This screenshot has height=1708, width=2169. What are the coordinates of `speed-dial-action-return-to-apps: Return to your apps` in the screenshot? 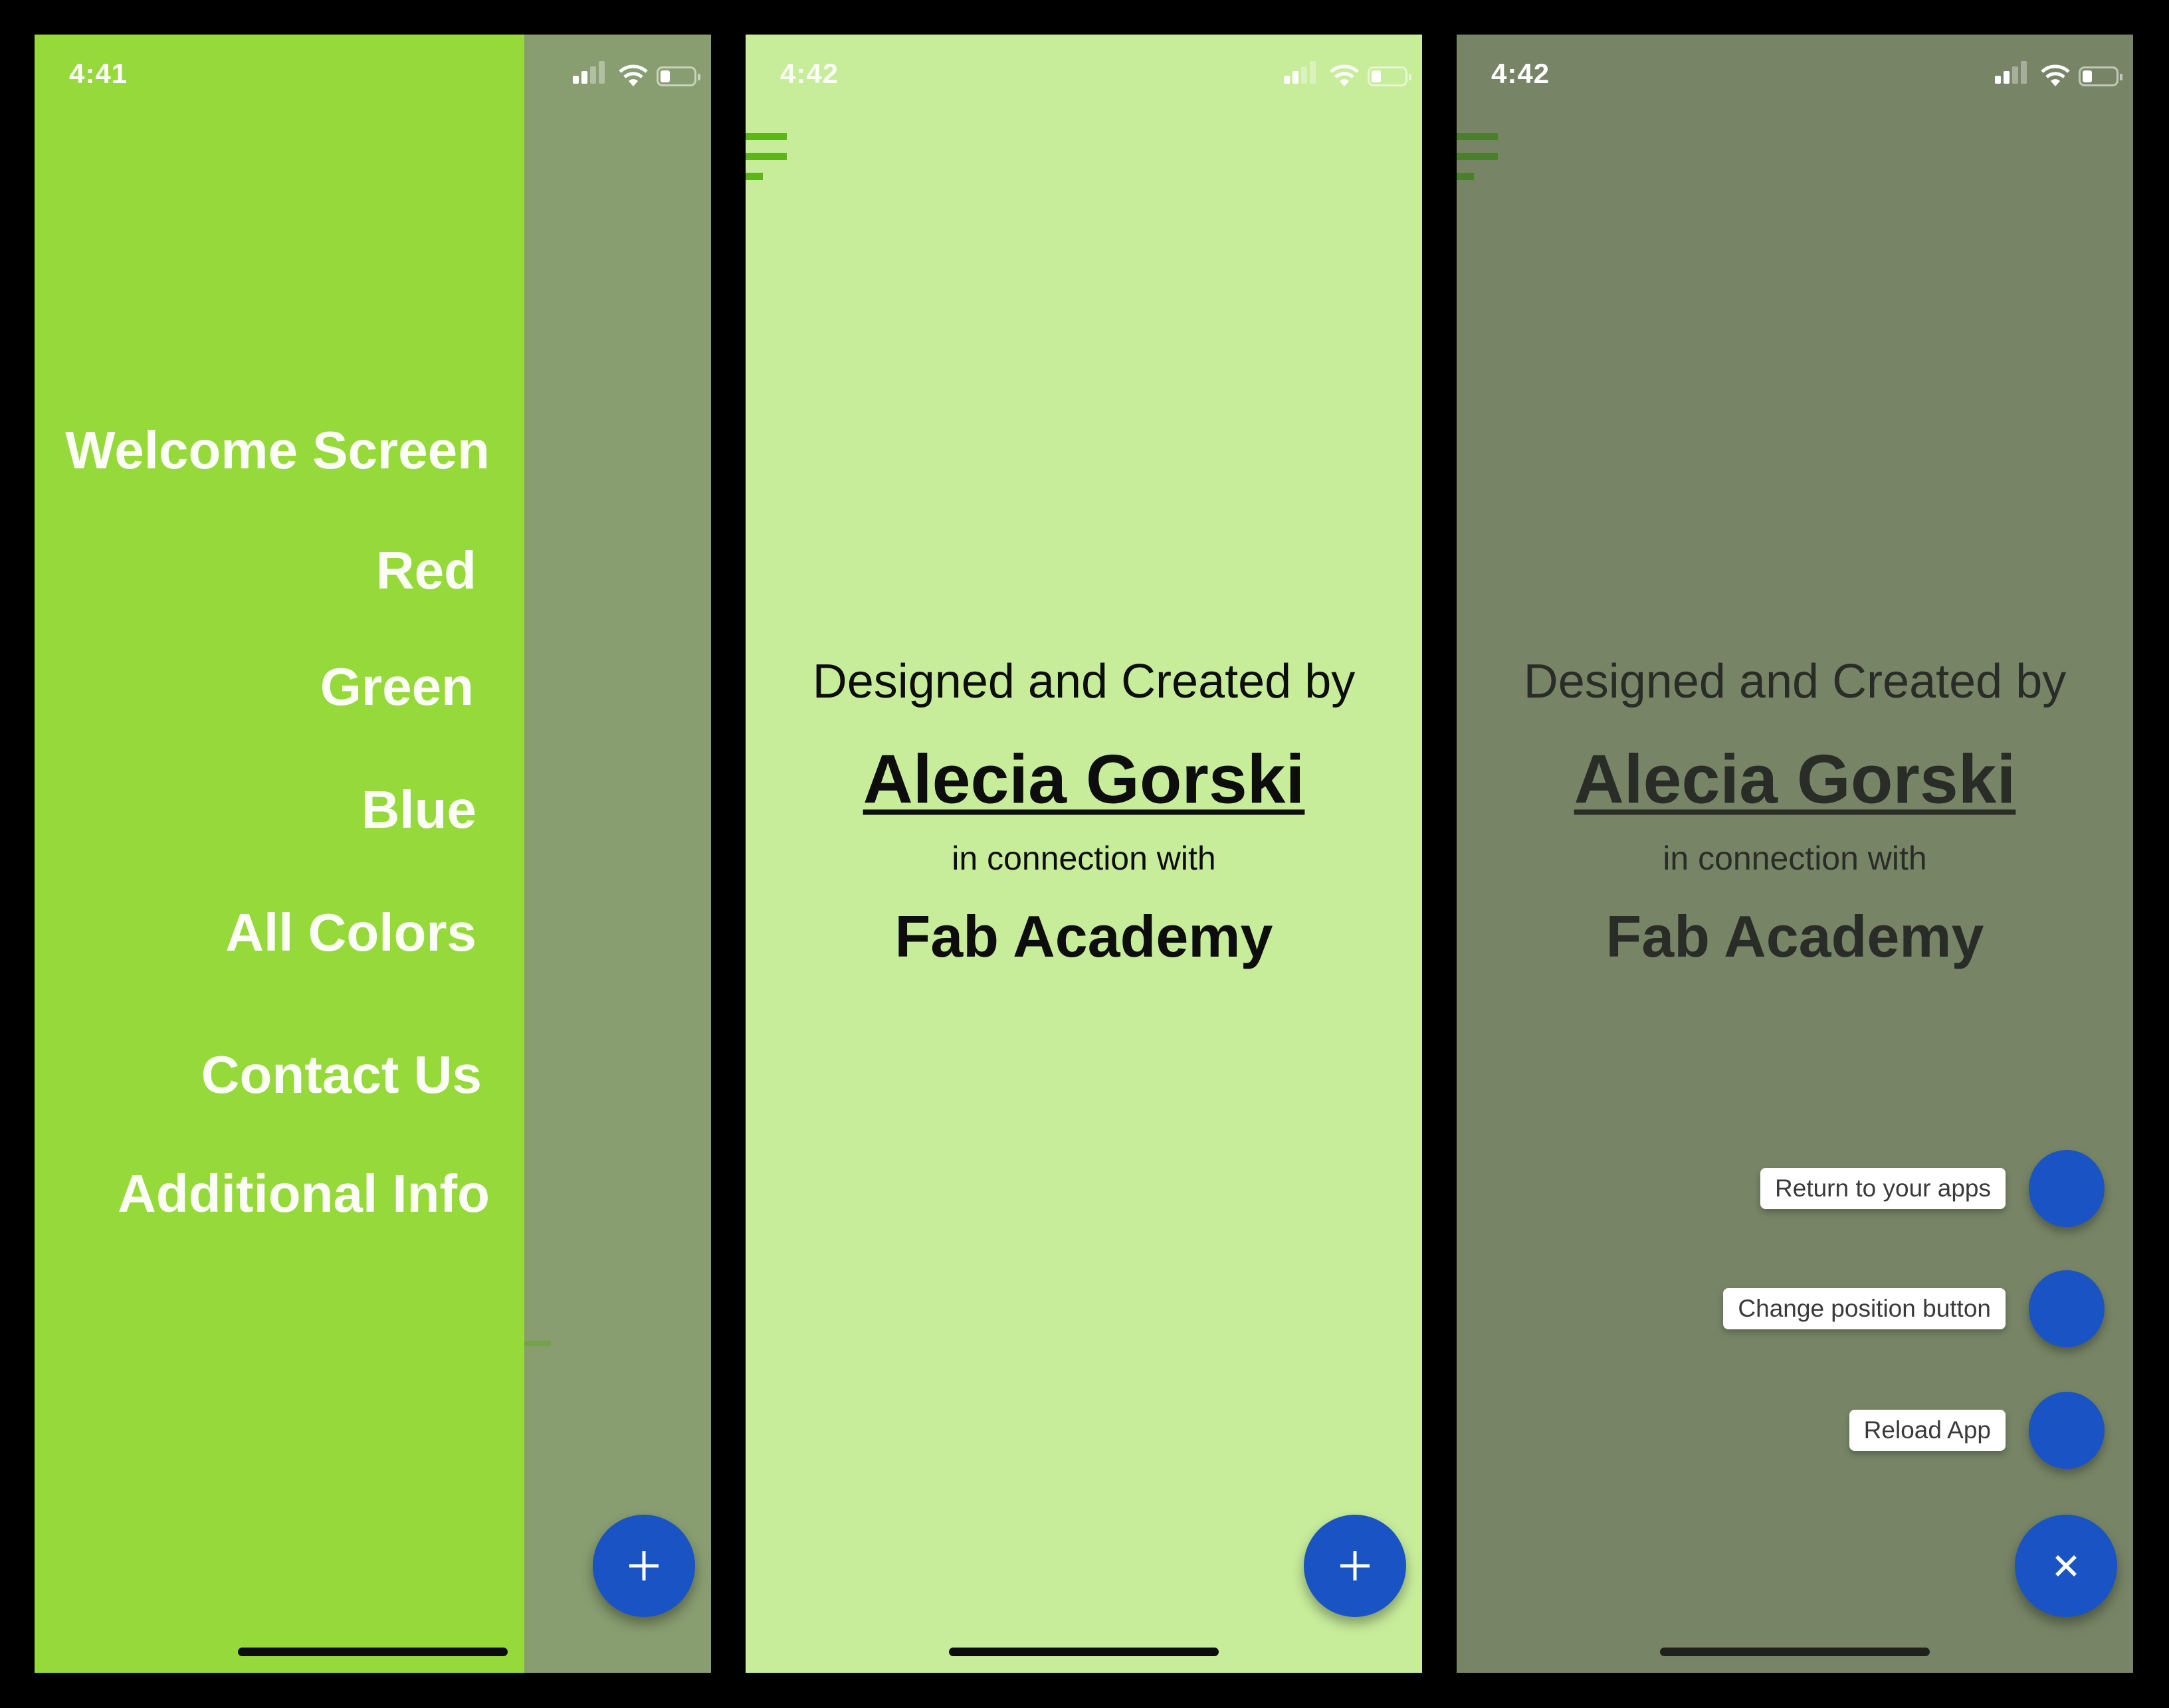 It's located at (1795, 1189).